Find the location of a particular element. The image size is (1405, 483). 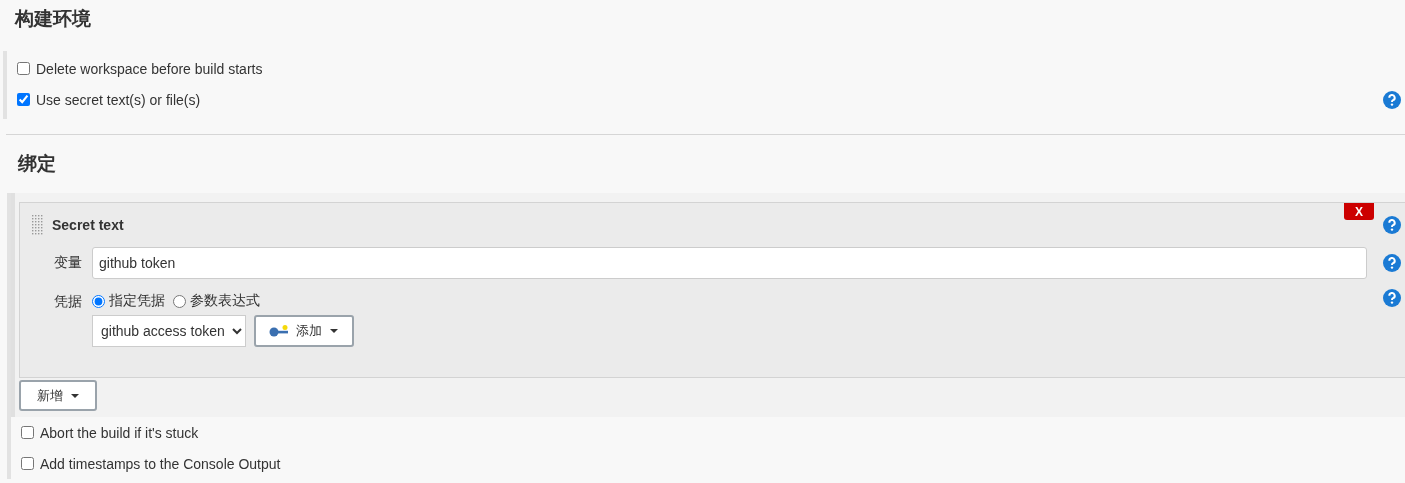

field-label: 凭据 is located at coordinates (68, 302).